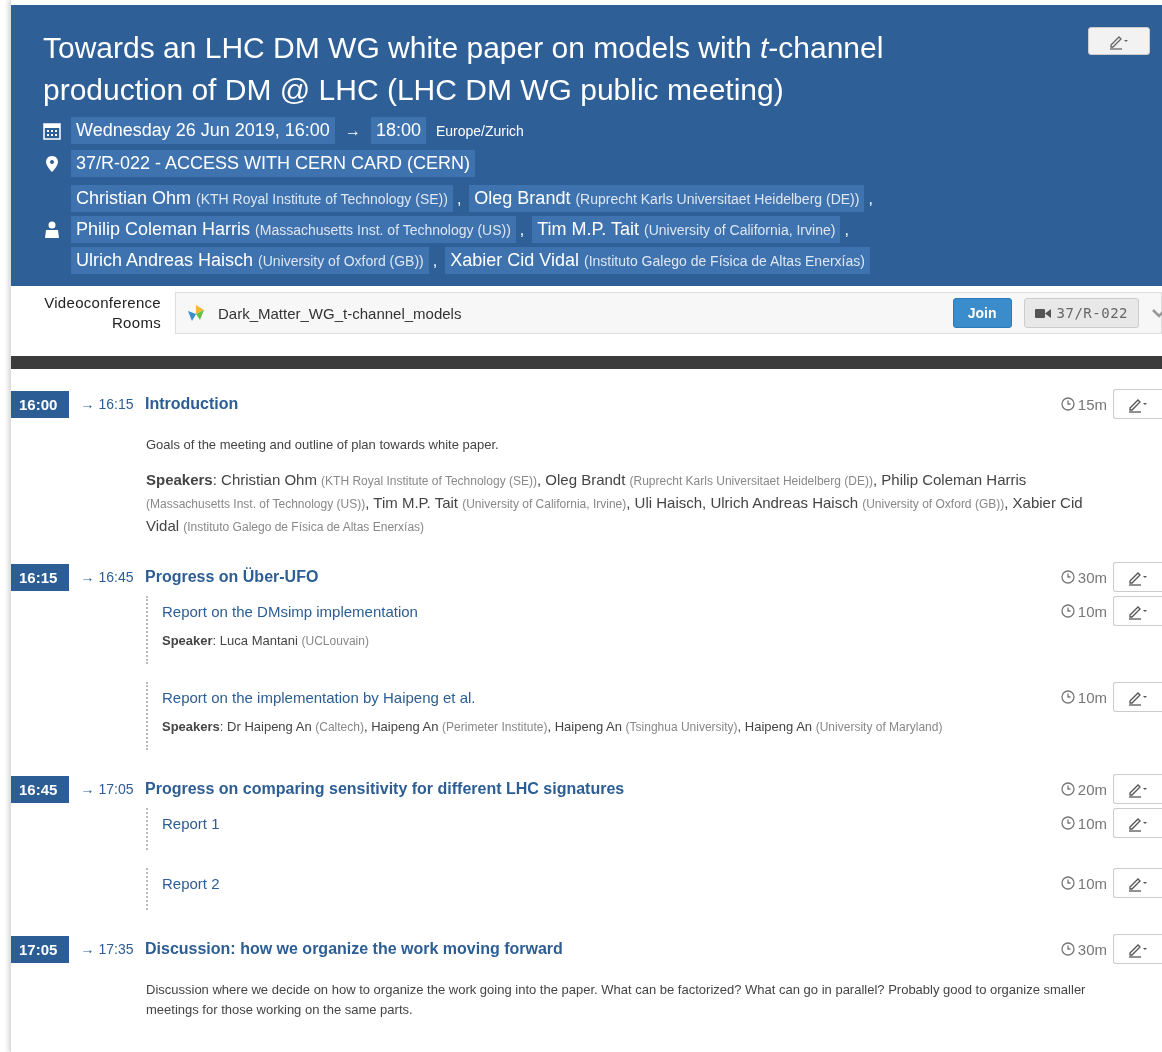 The width and height of the screenshot is (1162, 1052). Describe the element at coordinates (340, 313) in the screenshot. I see `room-name: Dark_Matter_WG_t-channel_models` at that location.